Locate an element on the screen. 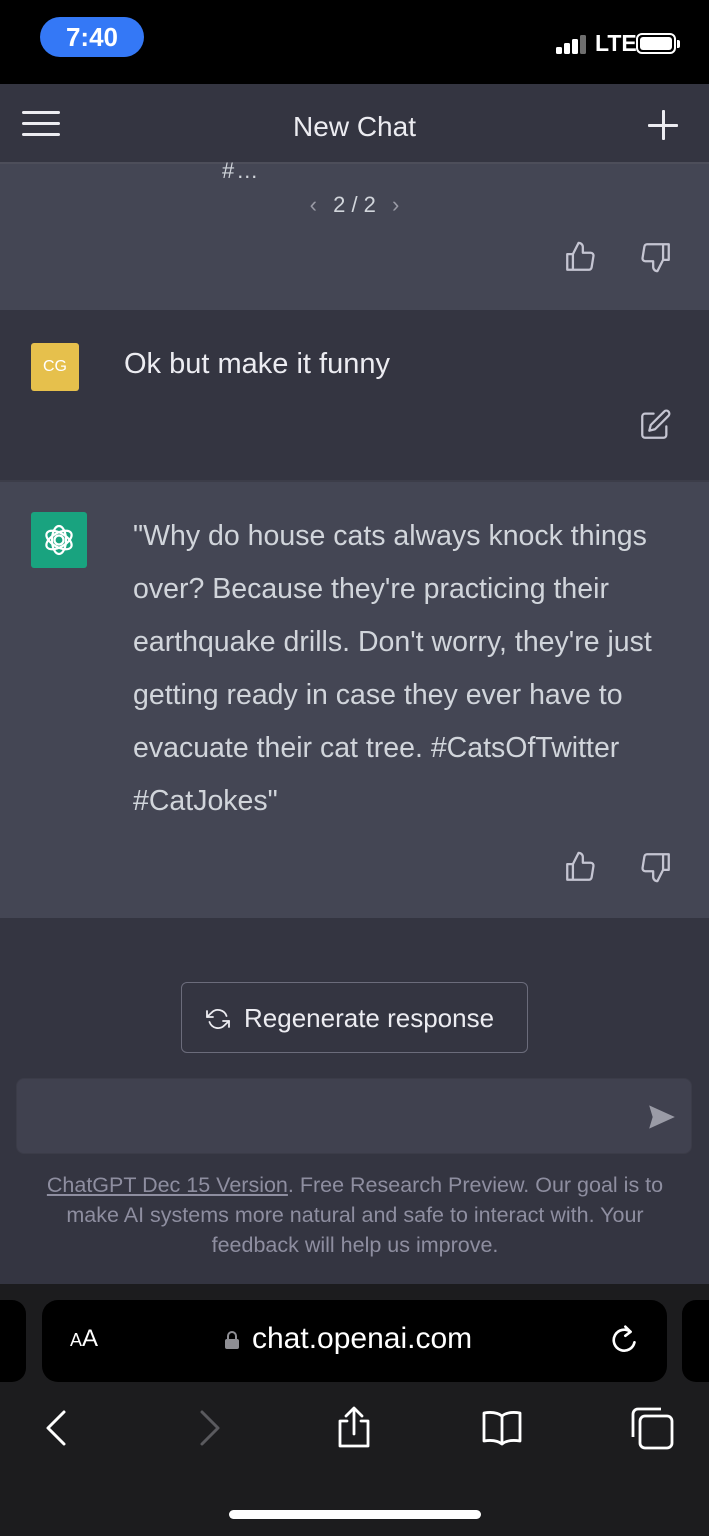  app-header: New Chat is located at coordinates (354, 124).